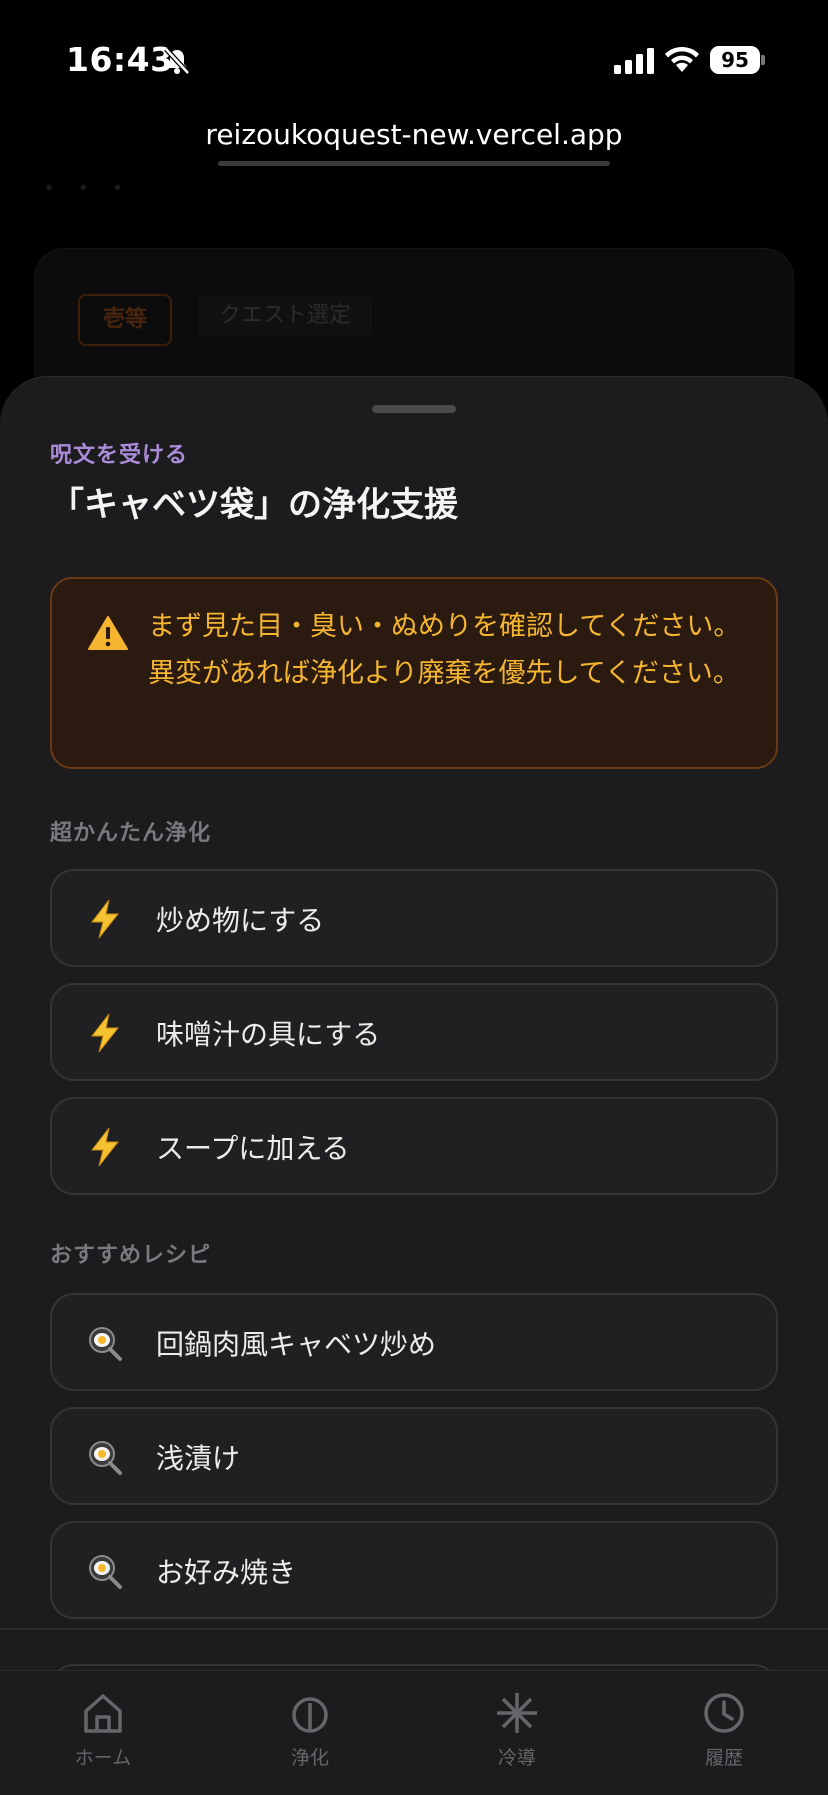  What do you see at coordinates (296, 1344) in the screenshot?
I see `option-label: 回鍋肉風キャベツ炒め` at bounding box center [296, 1344].